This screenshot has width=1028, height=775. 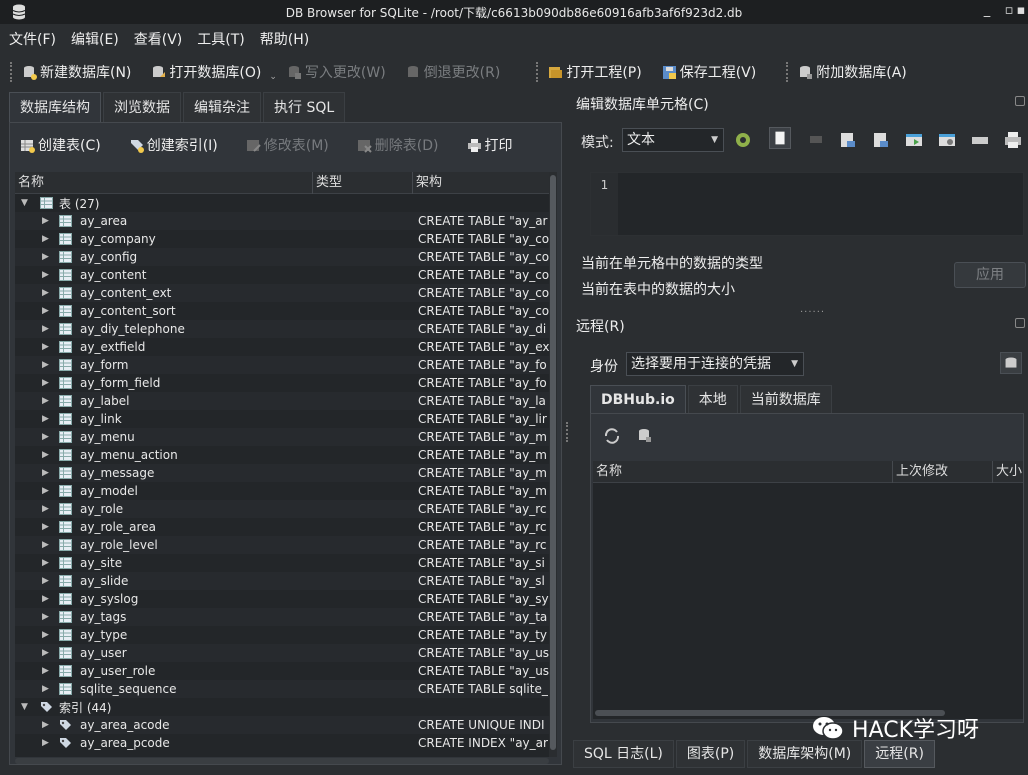 What do you see at coordinates (980, 140) in the screenshot?
I see `evaluate-icon` at bounding box center [980, 140].